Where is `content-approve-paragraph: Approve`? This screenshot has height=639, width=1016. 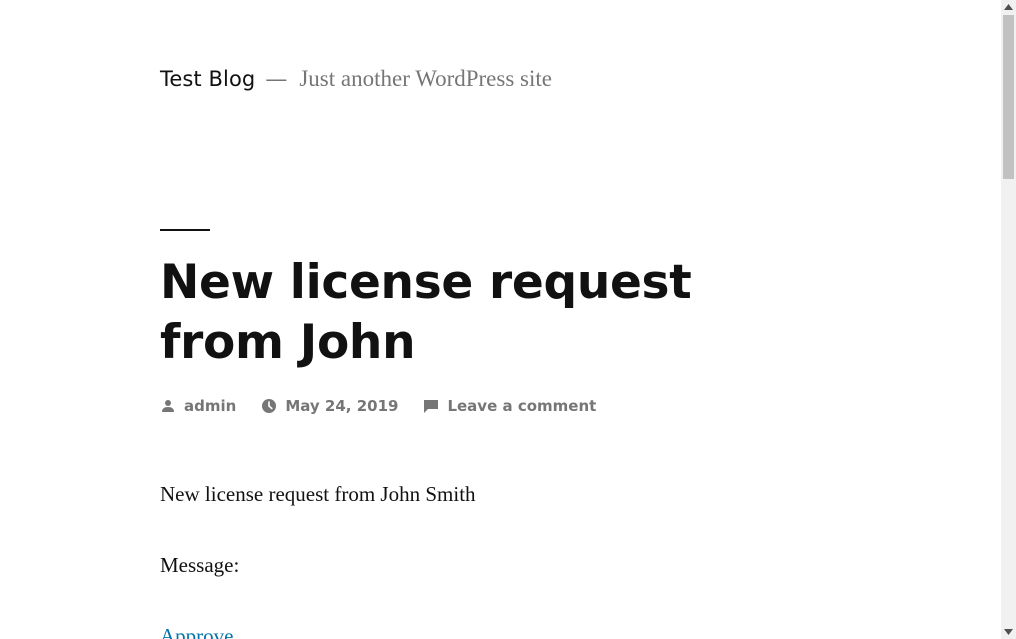
content-approve-paragraph: Approve is located at coordinates (196, 629).